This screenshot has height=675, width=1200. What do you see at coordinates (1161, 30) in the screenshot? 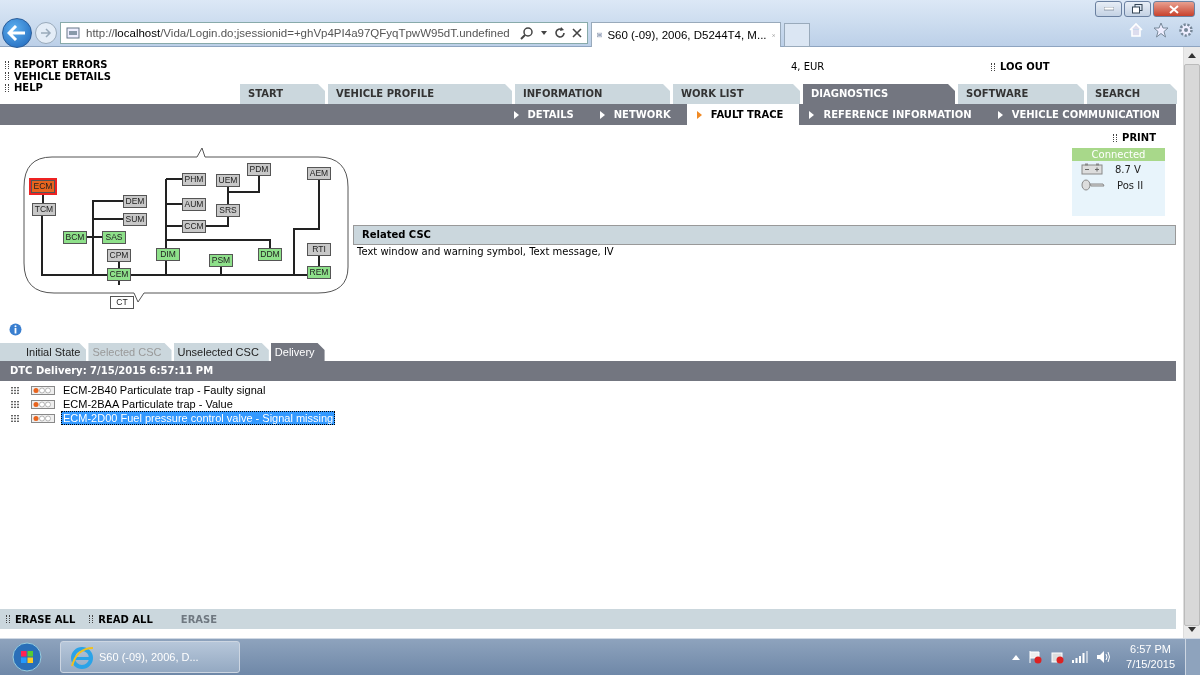
I see `star-icon` at bounding box center [1161, 30].